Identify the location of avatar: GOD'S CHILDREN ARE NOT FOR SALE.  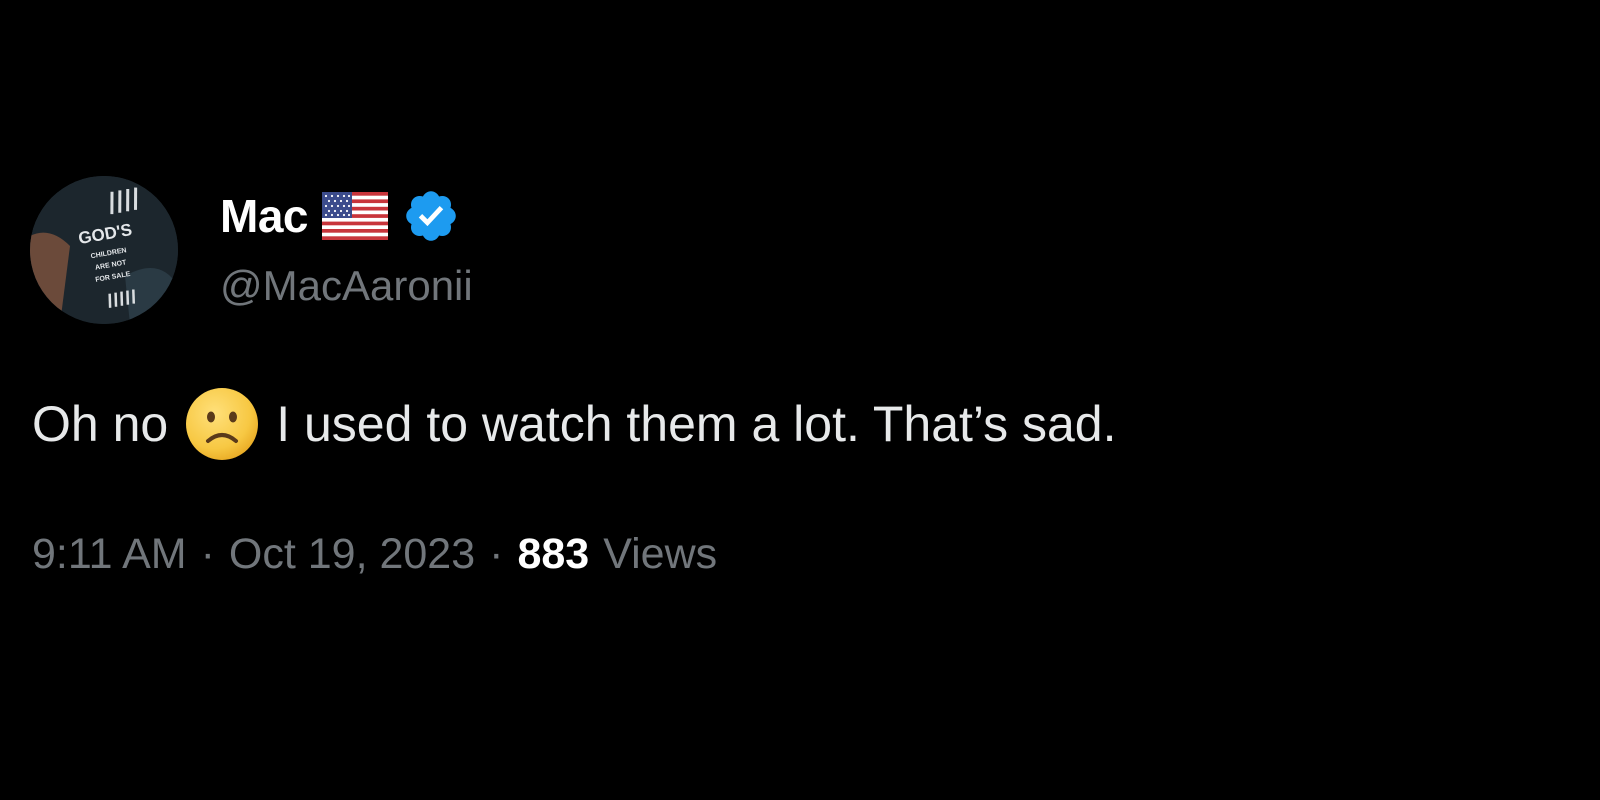
(104, 250).